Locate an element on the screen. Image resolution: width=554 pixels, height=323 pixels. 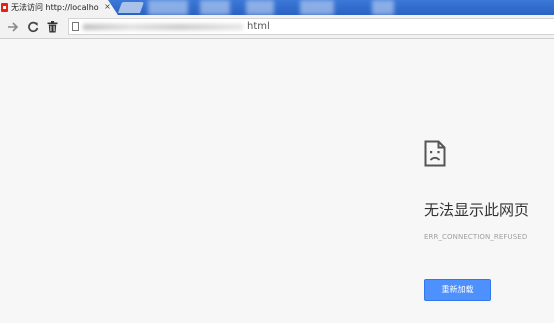
trash-icon is located at coordinates (52, 26).